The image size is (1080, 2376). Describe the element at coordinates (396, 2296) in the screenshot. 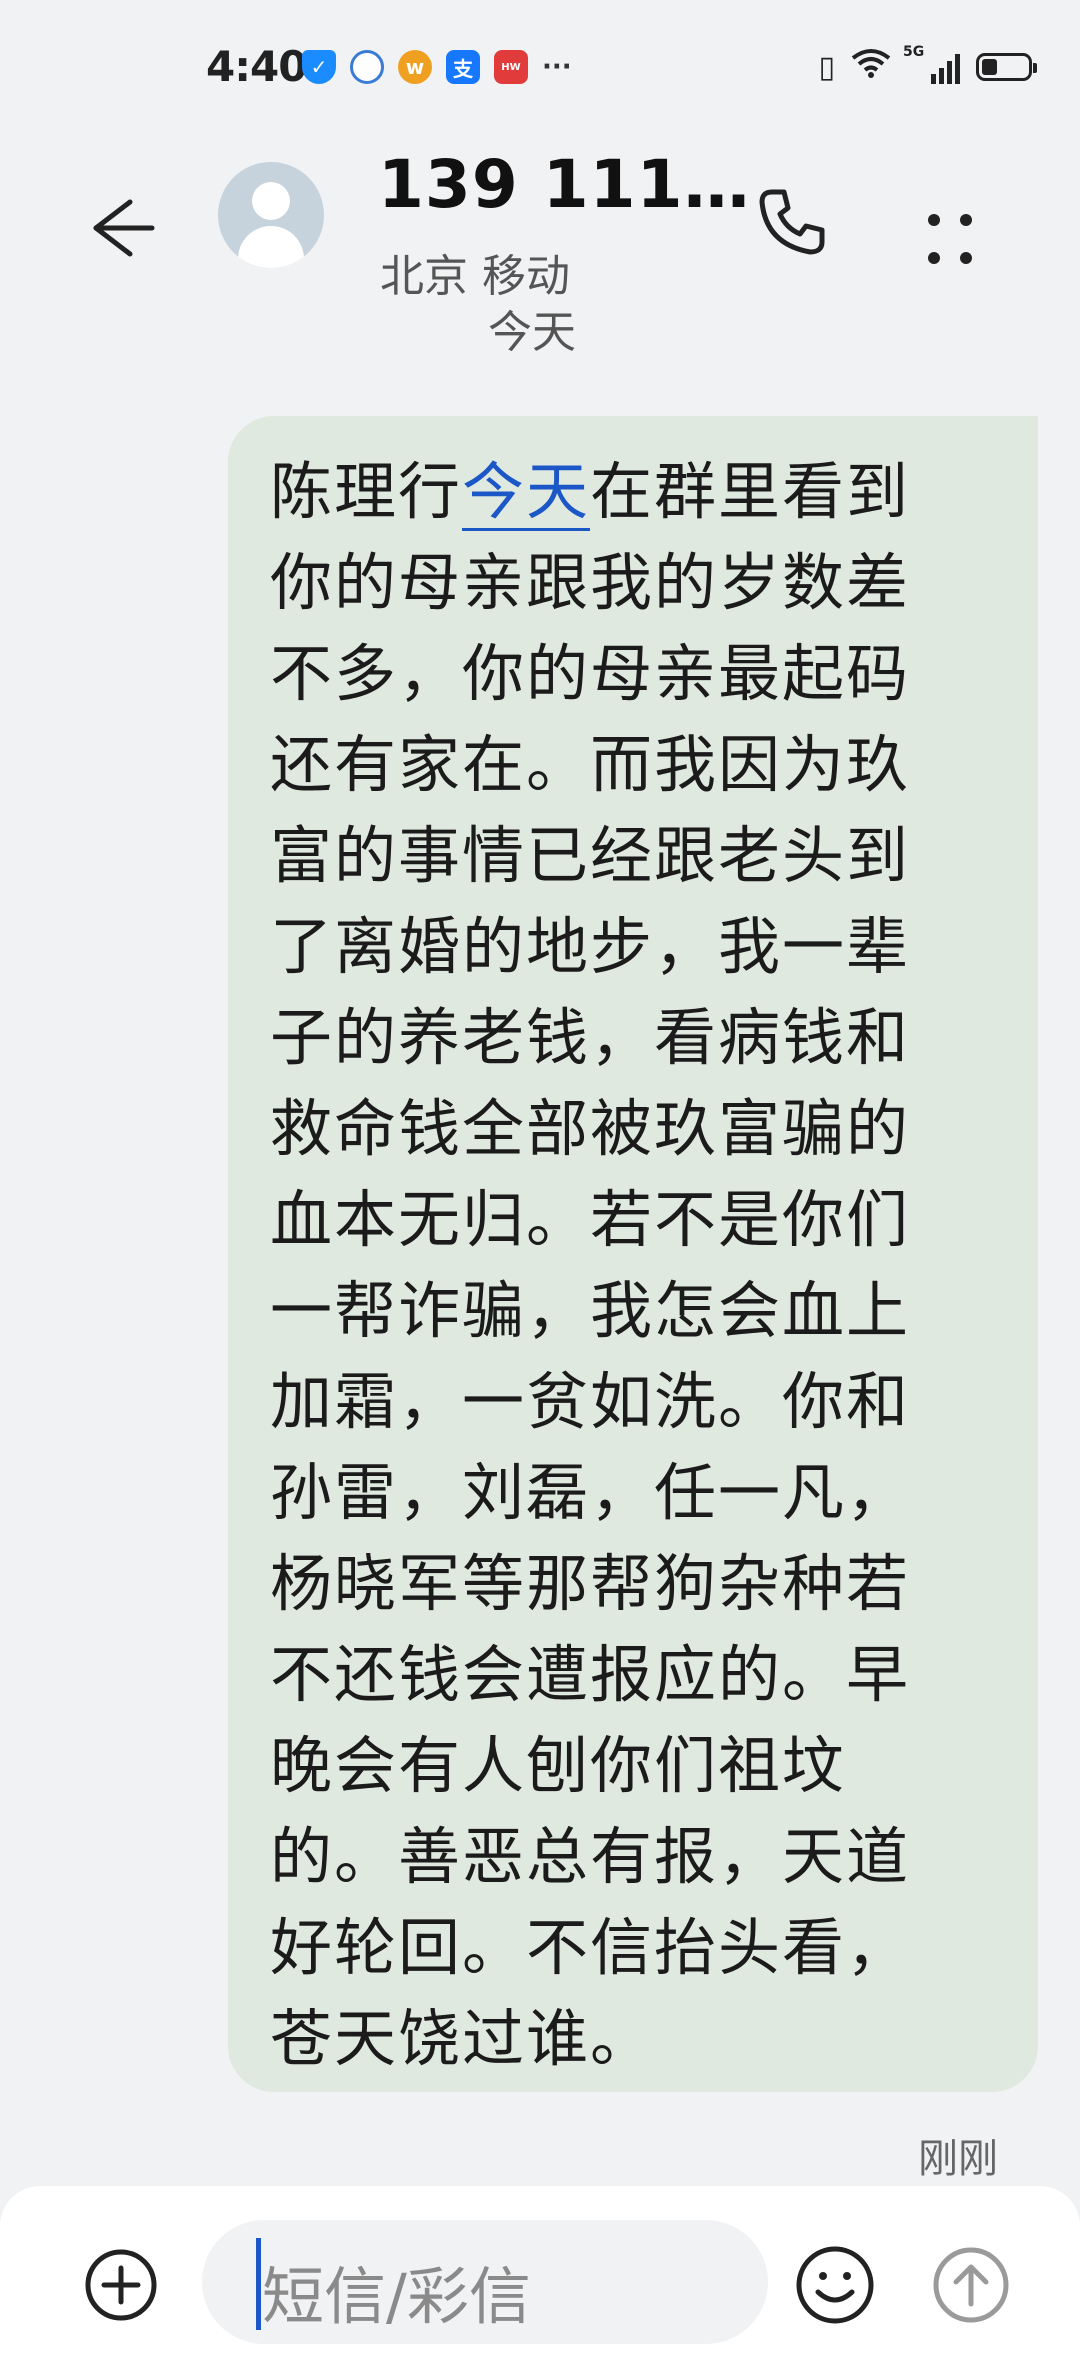

I see `message-input-placeholder: 短信/彩信` at that location.